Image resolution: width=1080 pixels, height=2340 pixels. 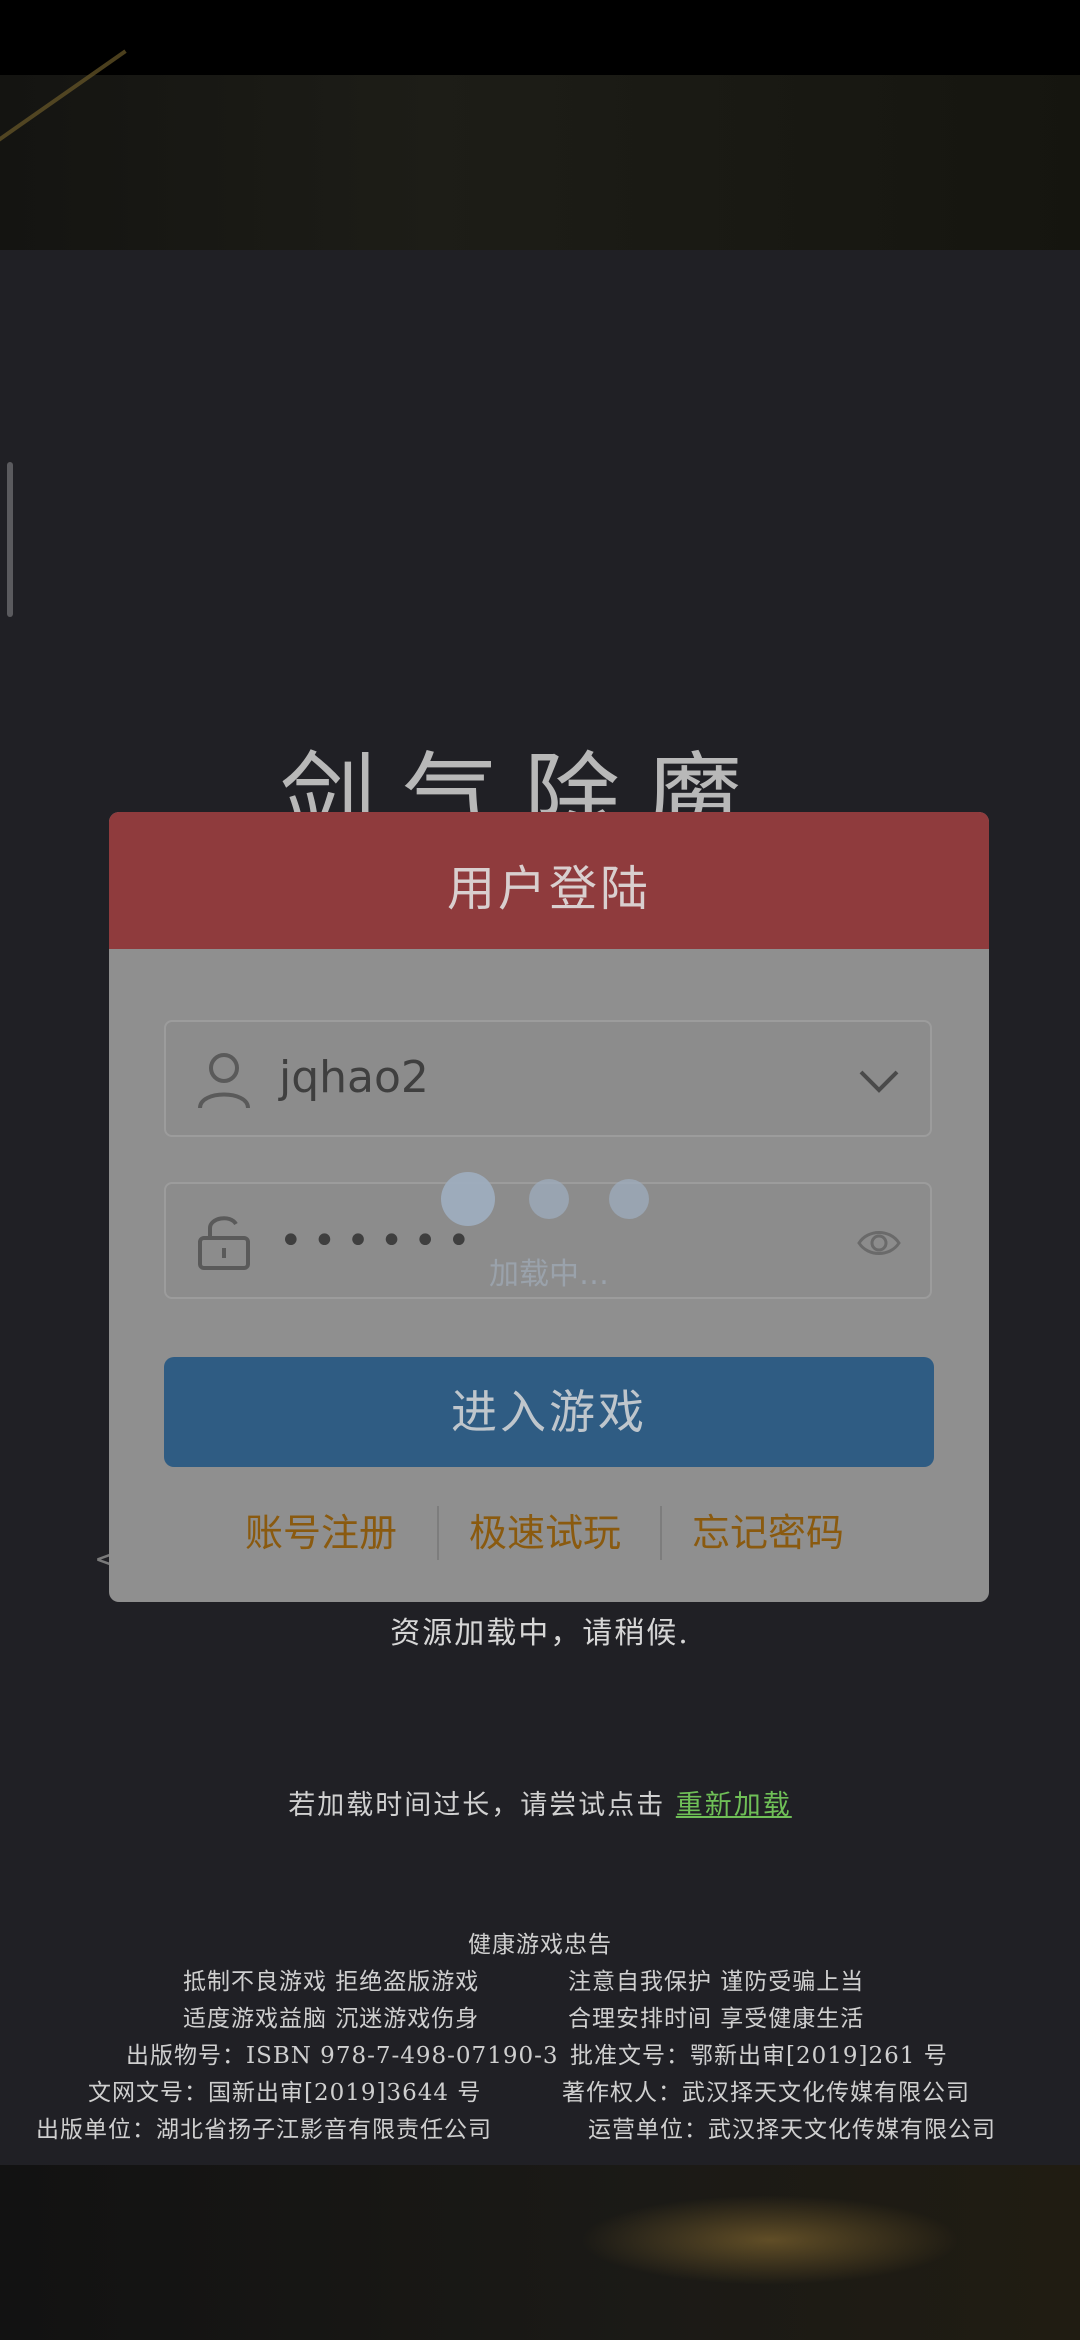 I want to click on username-field: jqhao2, so click(x=548, y=1078).